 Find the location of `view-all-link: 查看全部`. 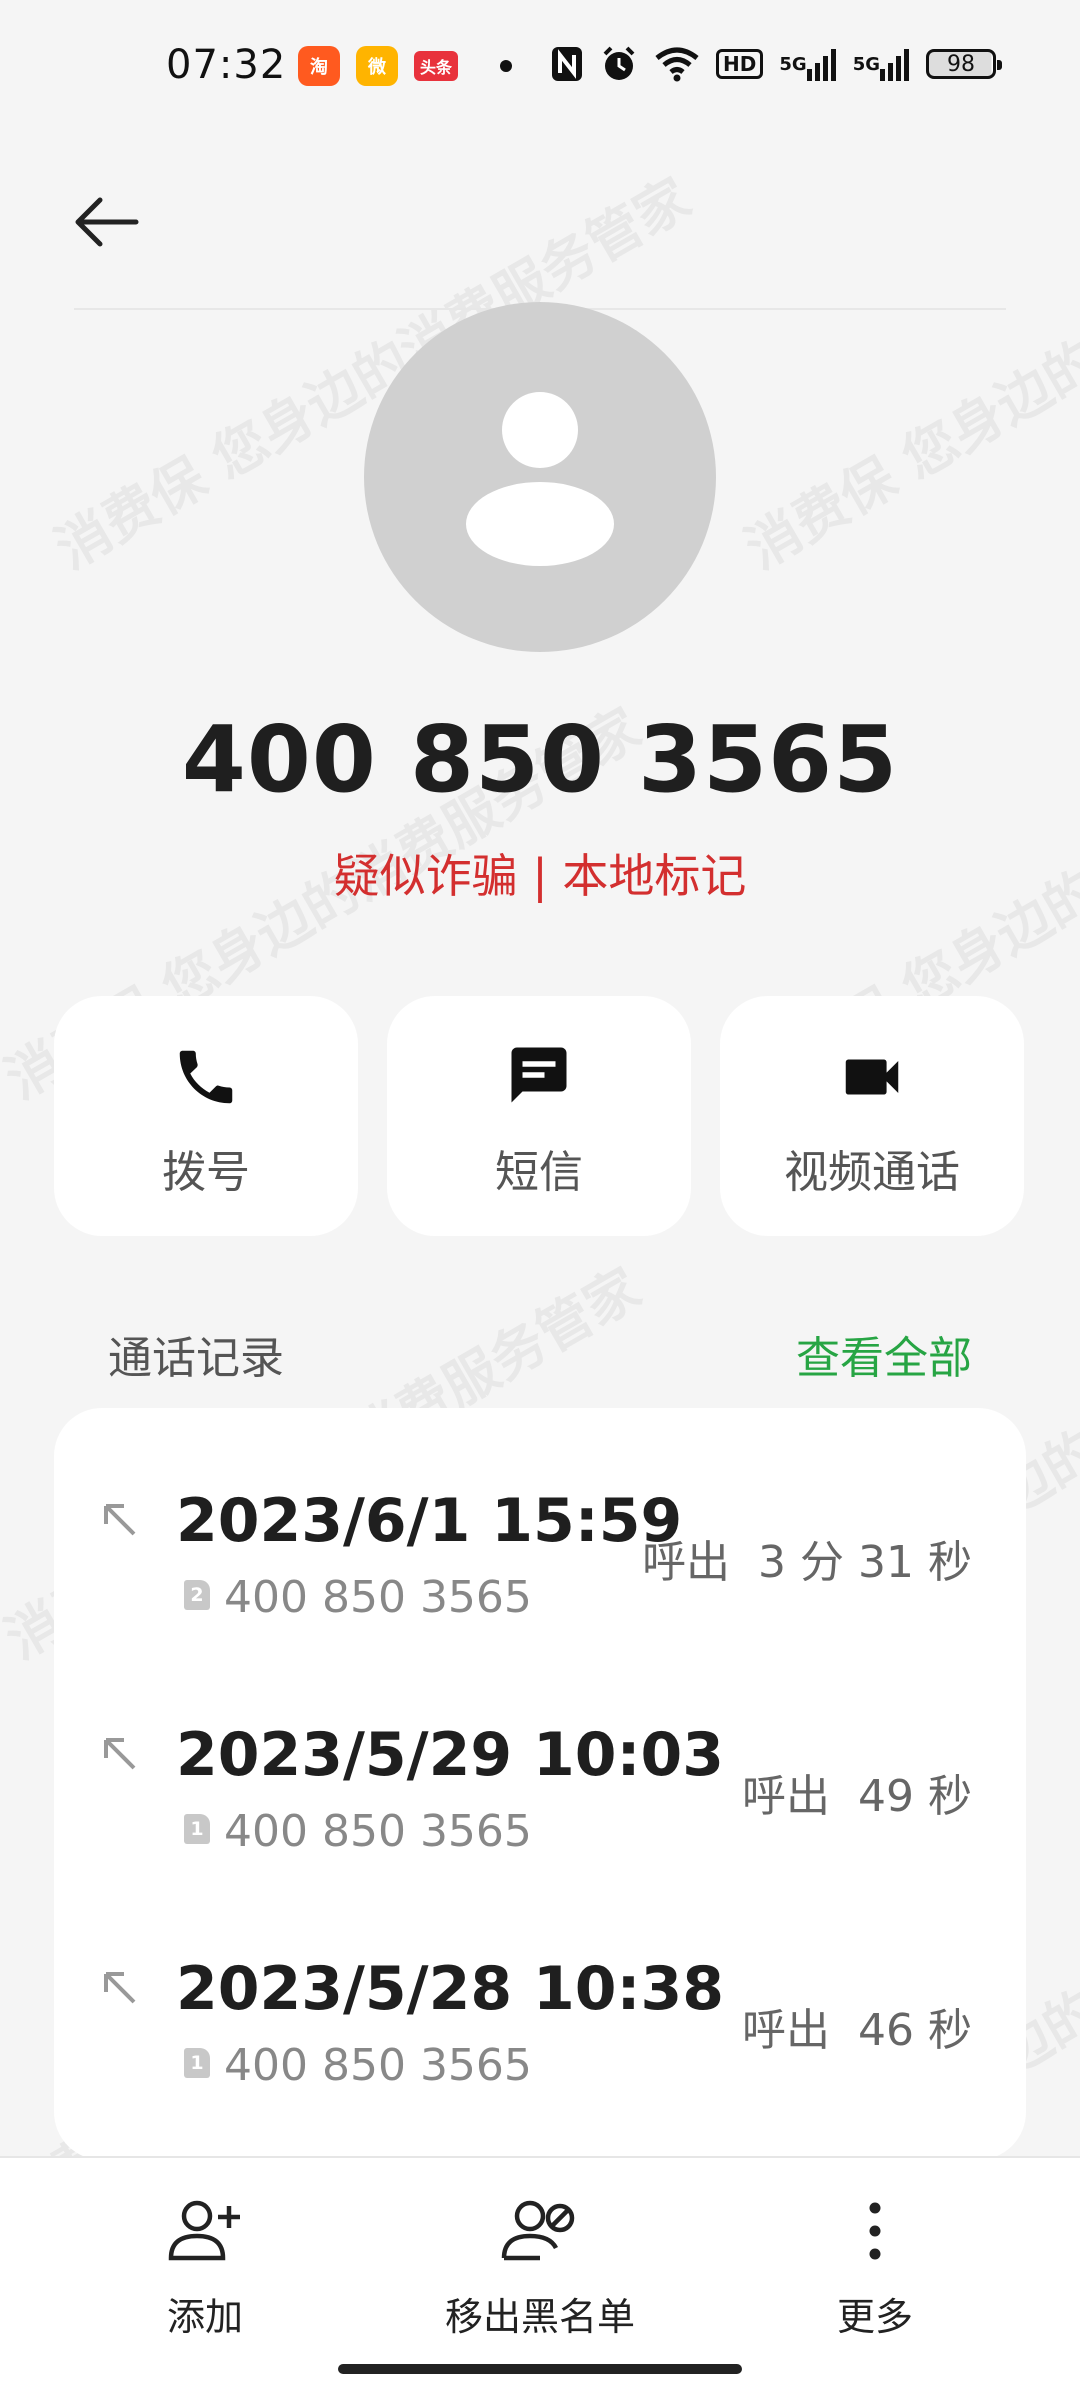

view-all-link: 查看全部 is located at coordinates (884, 1354).